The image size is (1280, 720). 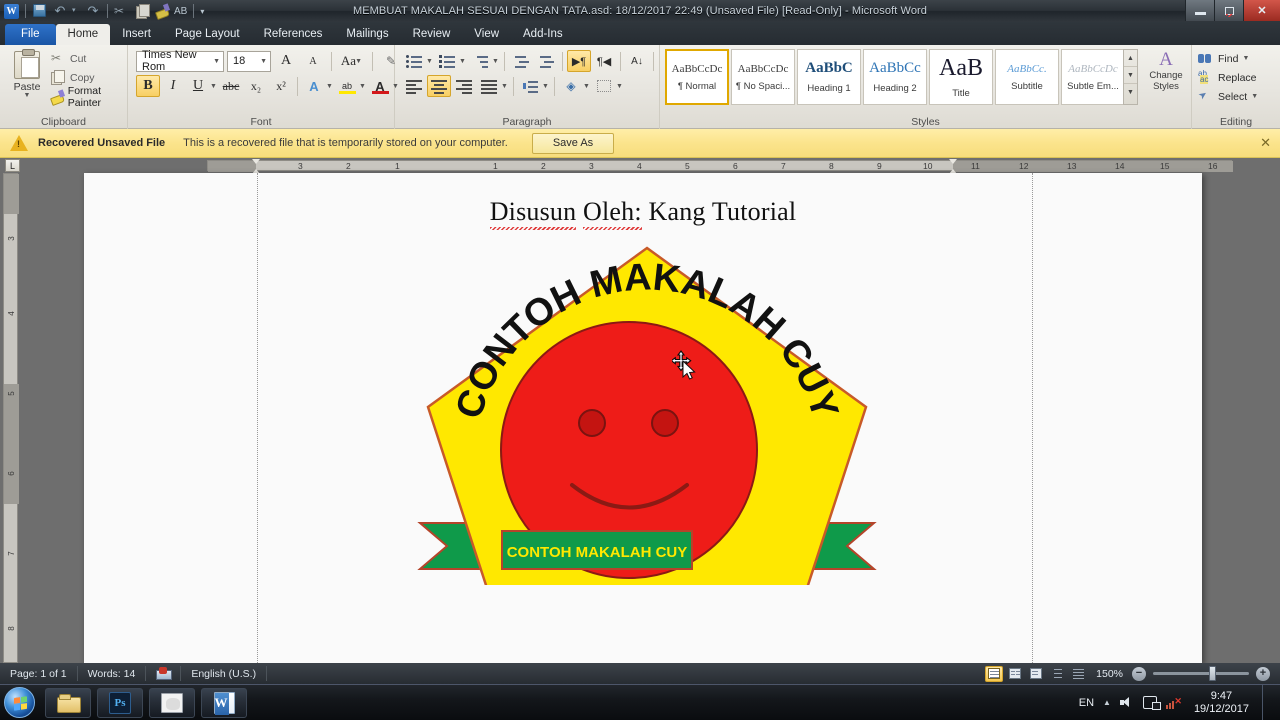 I want to click on font-name-combo: Times New Rom ▼, so click(x=180, y=61).